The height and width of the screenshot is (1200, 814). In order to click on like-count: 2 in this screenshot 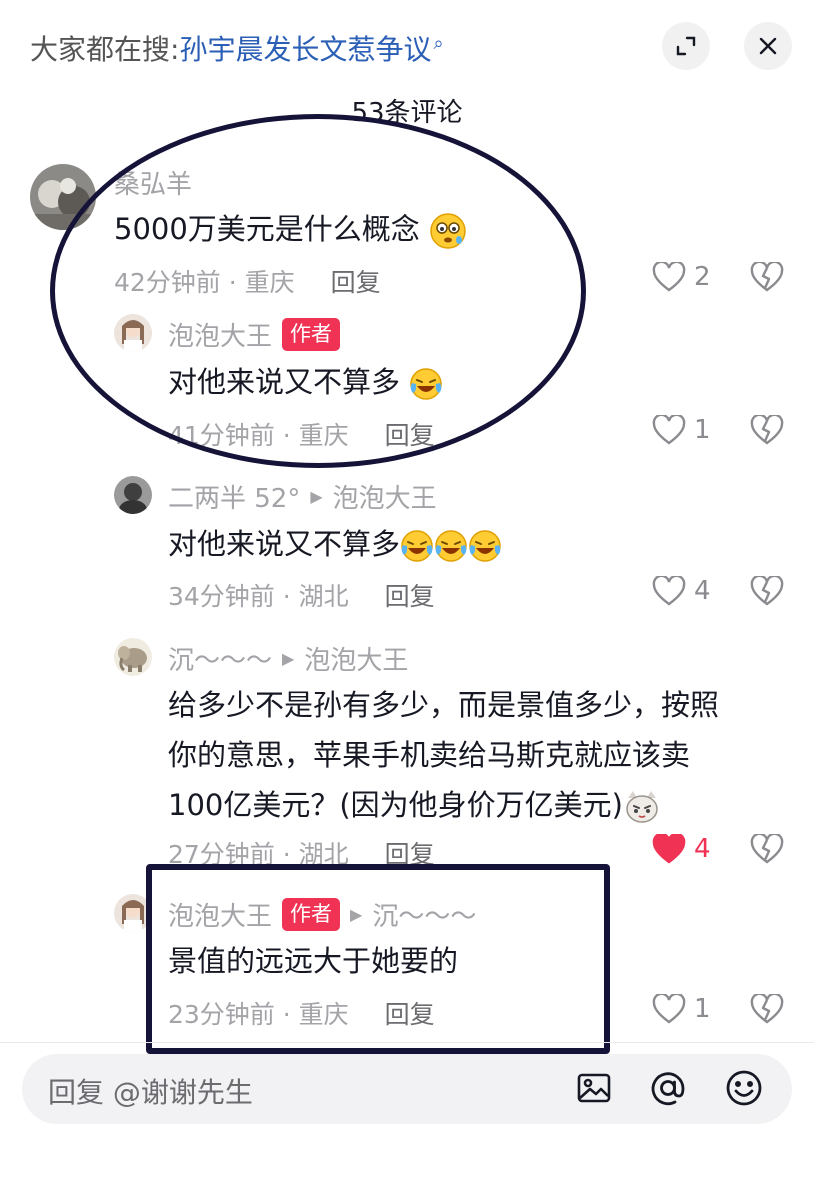, I will do `click(702, 277)`.